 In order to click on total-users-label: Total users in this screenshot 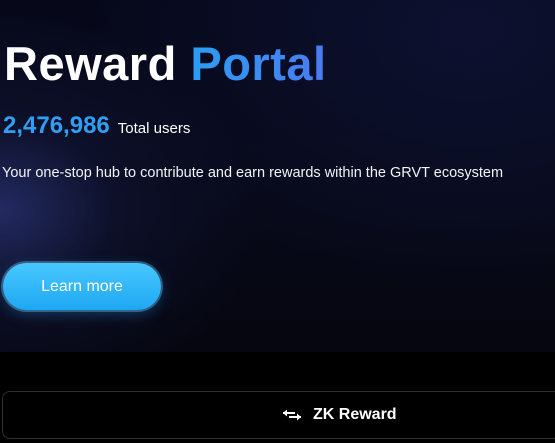, I will do `click(154, 128)`.